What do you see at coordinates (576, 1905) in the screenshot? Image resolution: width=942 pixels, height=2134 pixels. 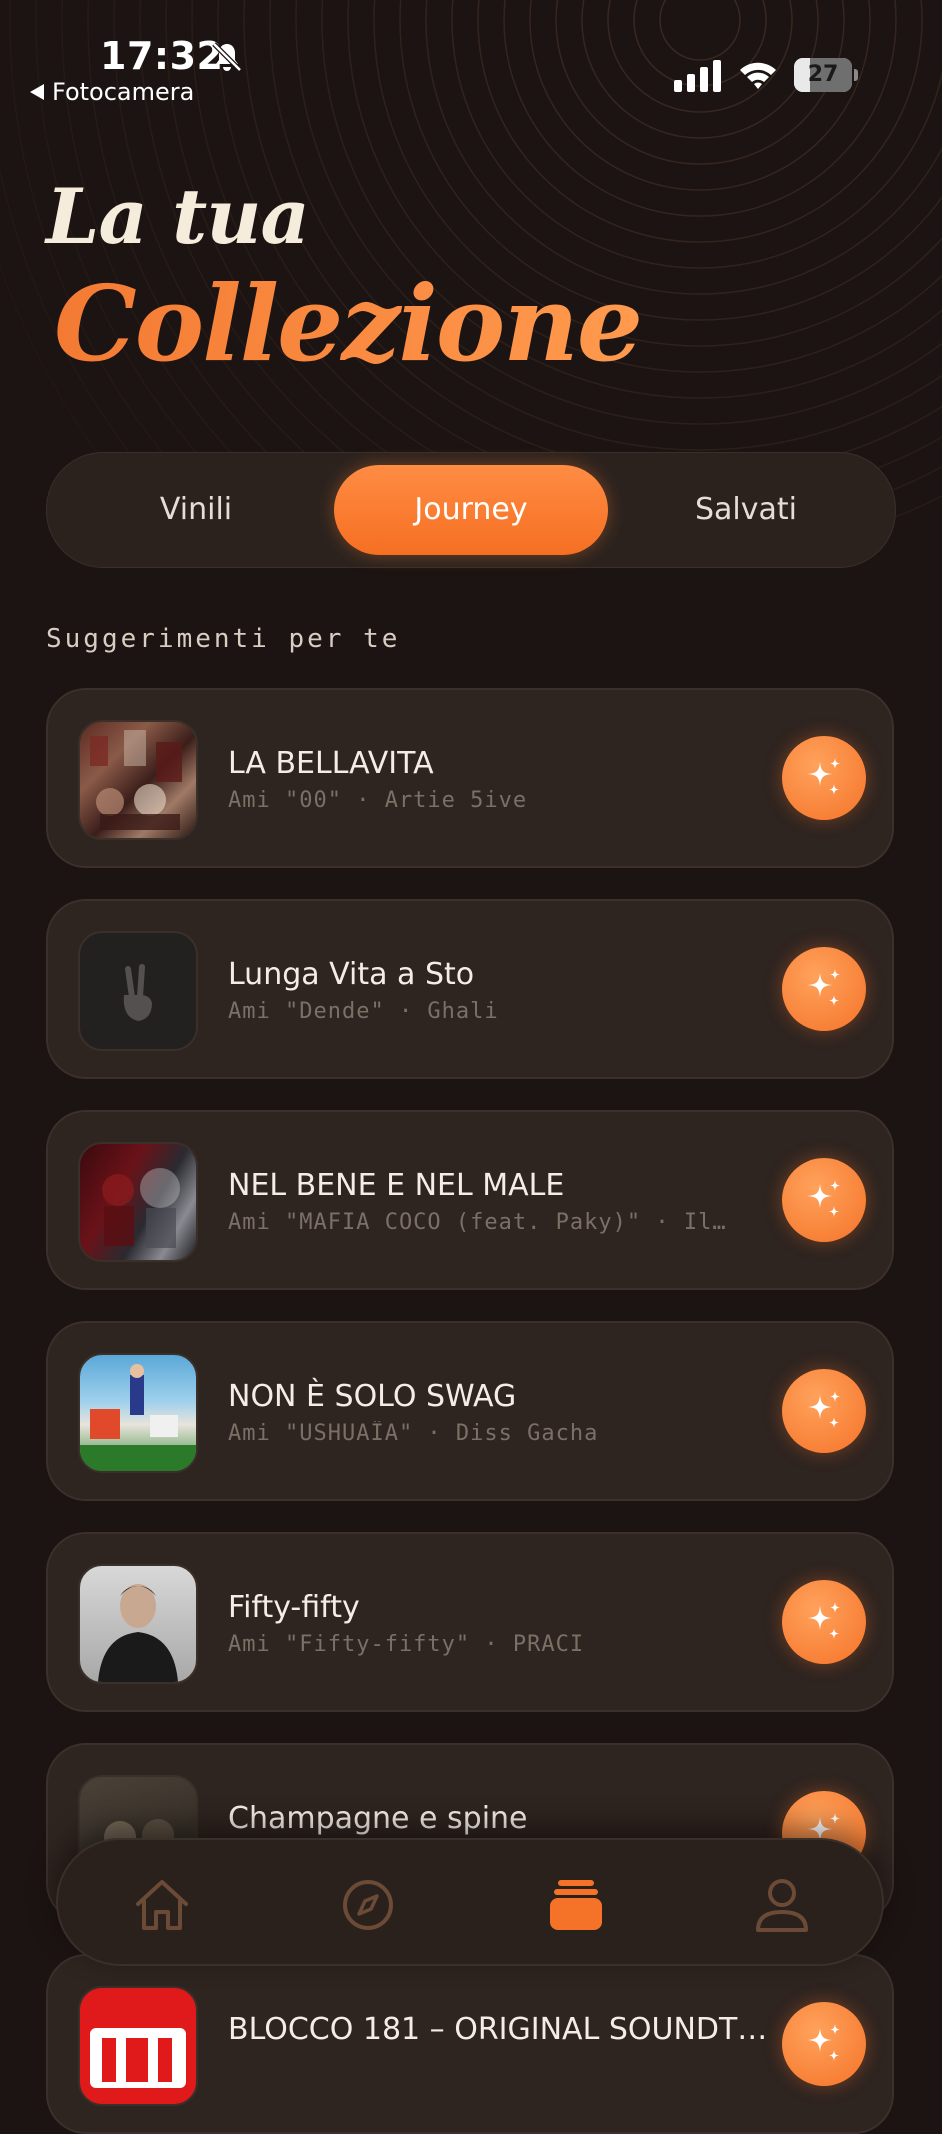 I see `collection-stack-icon` at bounding box center [576, 1905].